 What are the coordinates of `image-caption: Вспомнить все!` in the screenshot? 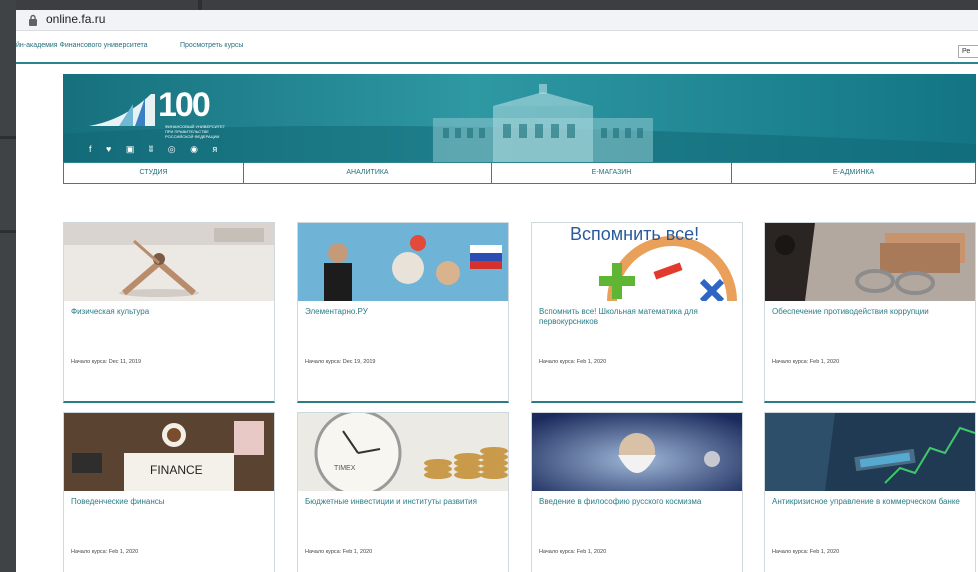 It's located at (635, 234).